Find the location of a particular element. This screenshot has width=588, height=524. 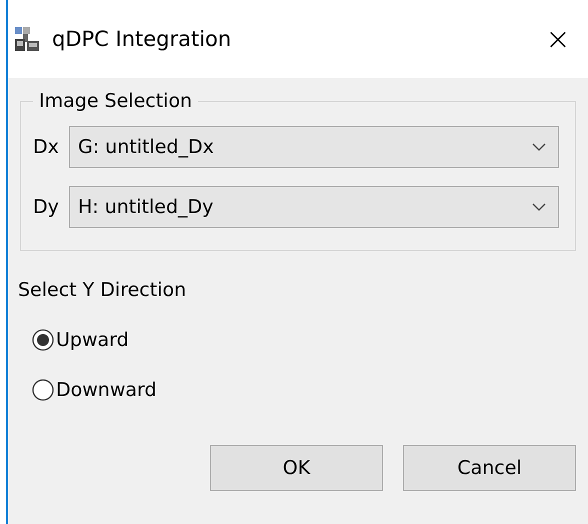

field-label: Dx is located at coordinates (46, 147).